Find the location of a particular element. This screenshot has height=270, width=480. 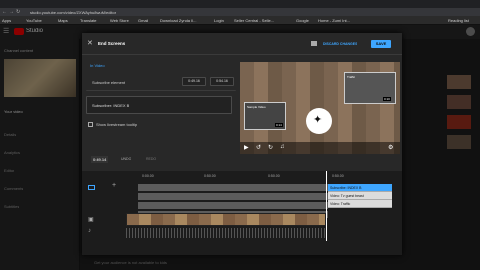

player-controls: ▶ ↺ ↻ ♫ ⚙ is located at coordinates (320, 148).